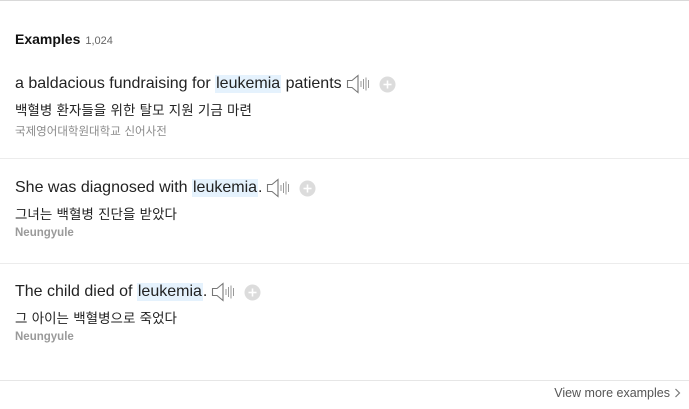 The width and height of the screenshot is (689, 409). I want to click on sentence-text: patients, so click(311, 83).